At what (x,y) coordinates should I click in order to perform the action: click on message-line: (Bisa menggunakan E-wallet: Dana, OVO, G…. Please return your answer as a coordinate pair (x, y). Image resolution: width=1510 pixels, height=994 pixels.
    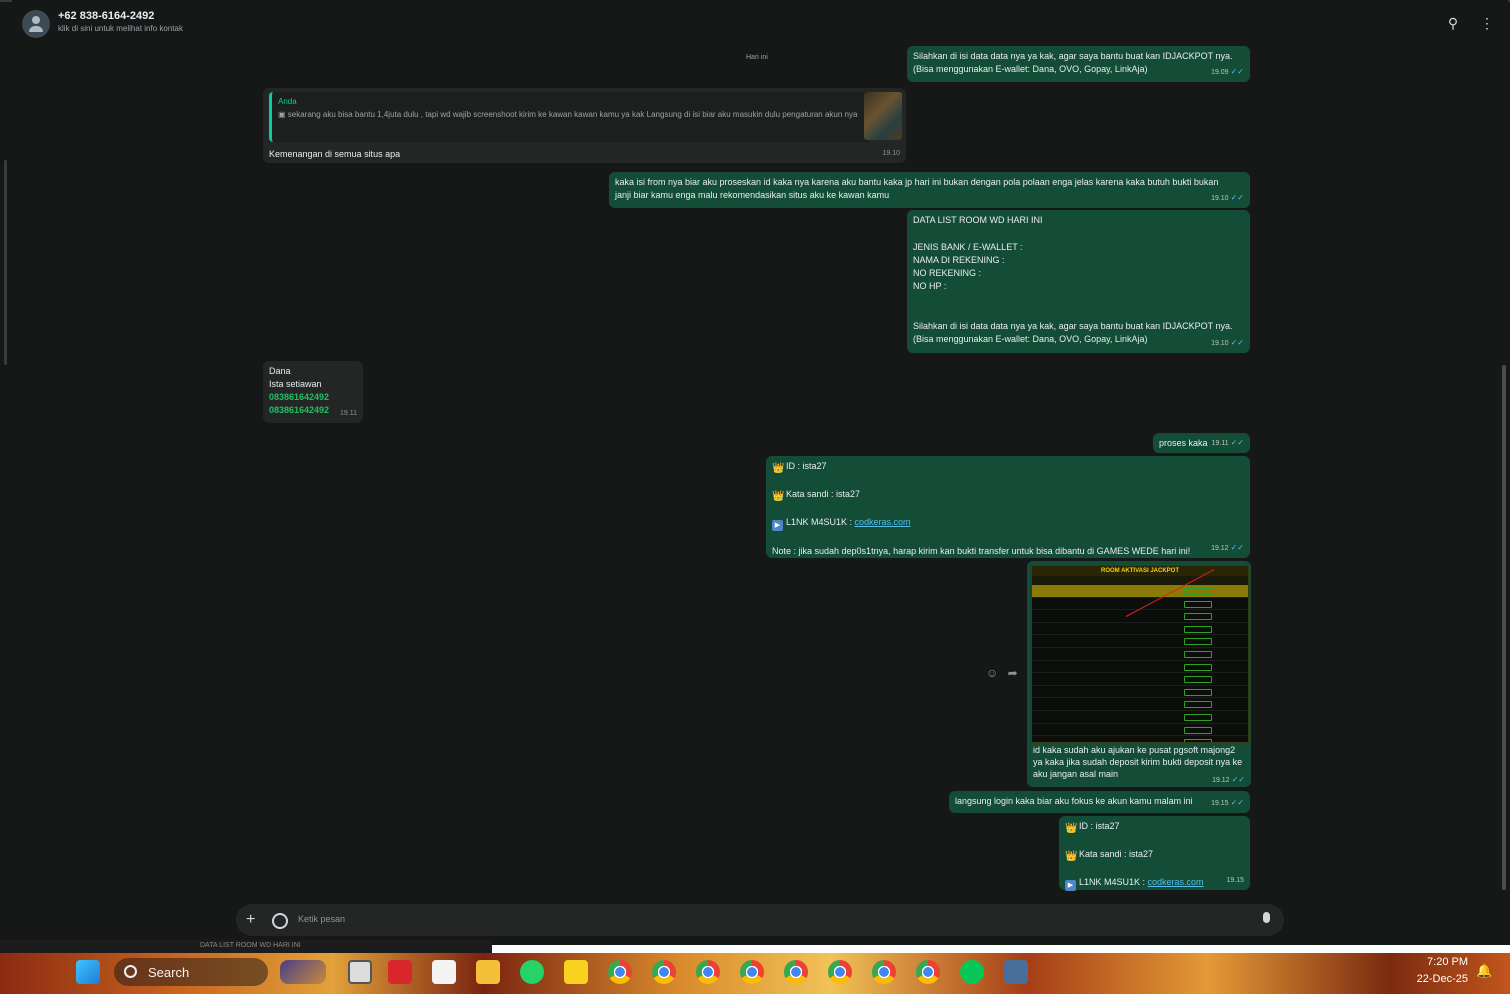
    Looking at the image, I should click on (1030, 339).